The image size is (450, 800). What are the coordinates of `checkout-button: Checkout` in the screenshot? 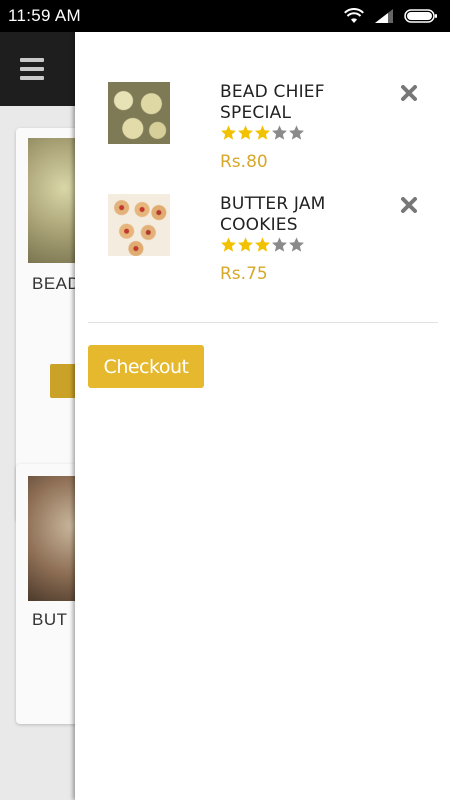 It's located at (146, 366).